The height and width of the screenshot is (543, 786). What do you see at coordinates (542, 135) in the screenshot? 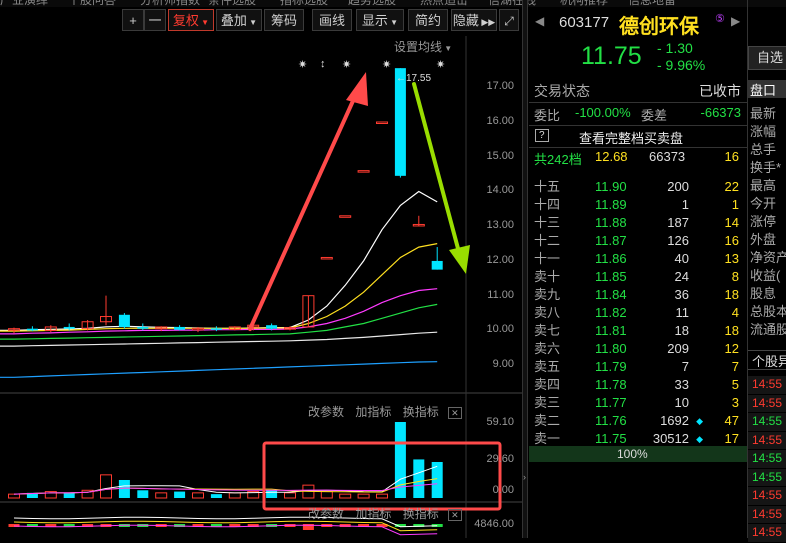
I see `help-icon: ?` at bounding box center [542, 135].